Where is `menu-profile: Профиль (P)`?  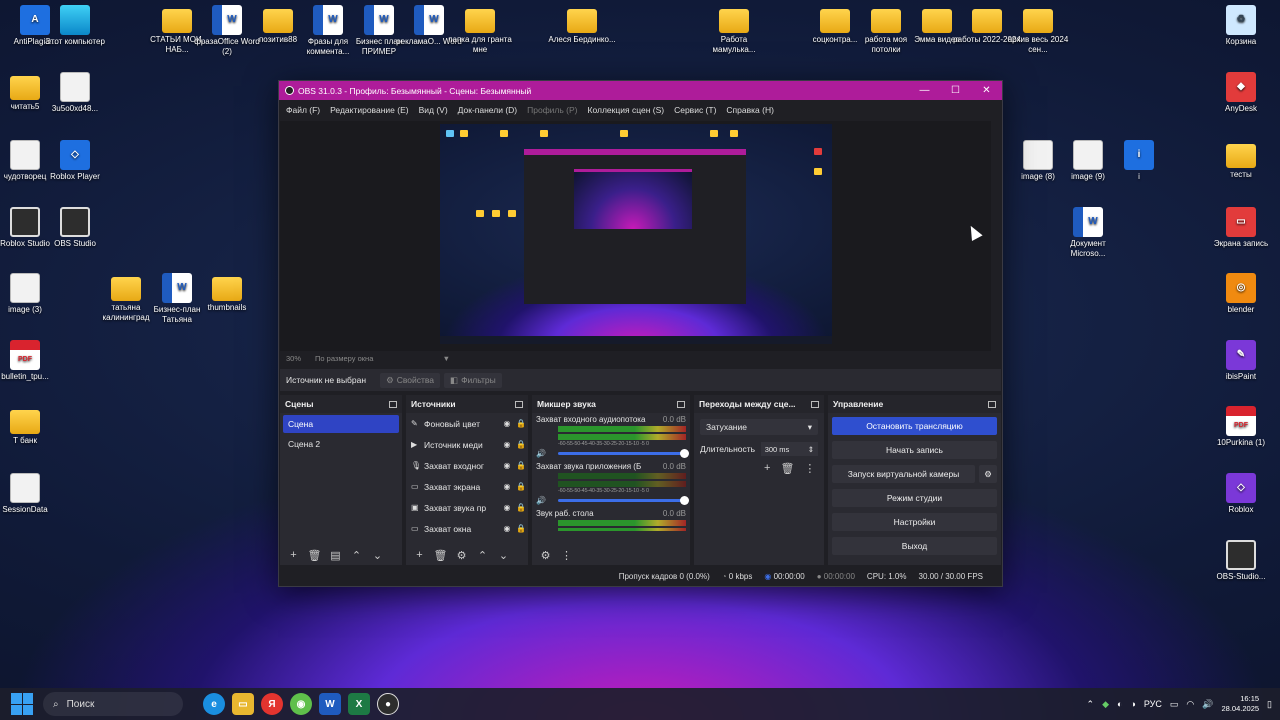 menu-profile: Профиль (P) is located at coordinates (552, 110).